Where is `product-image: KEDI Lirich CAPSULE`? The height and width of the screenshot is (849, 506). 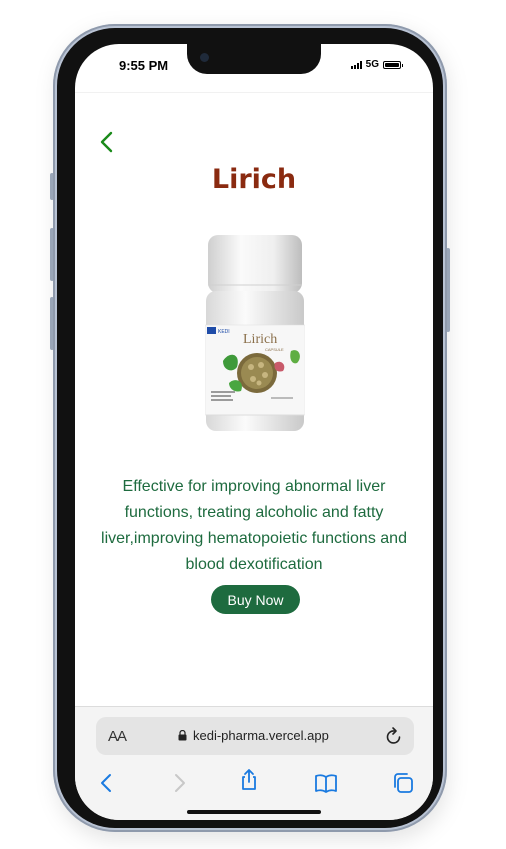 product-image: KEDI Lirich CAPSULE is located at coordinates (255, 335).